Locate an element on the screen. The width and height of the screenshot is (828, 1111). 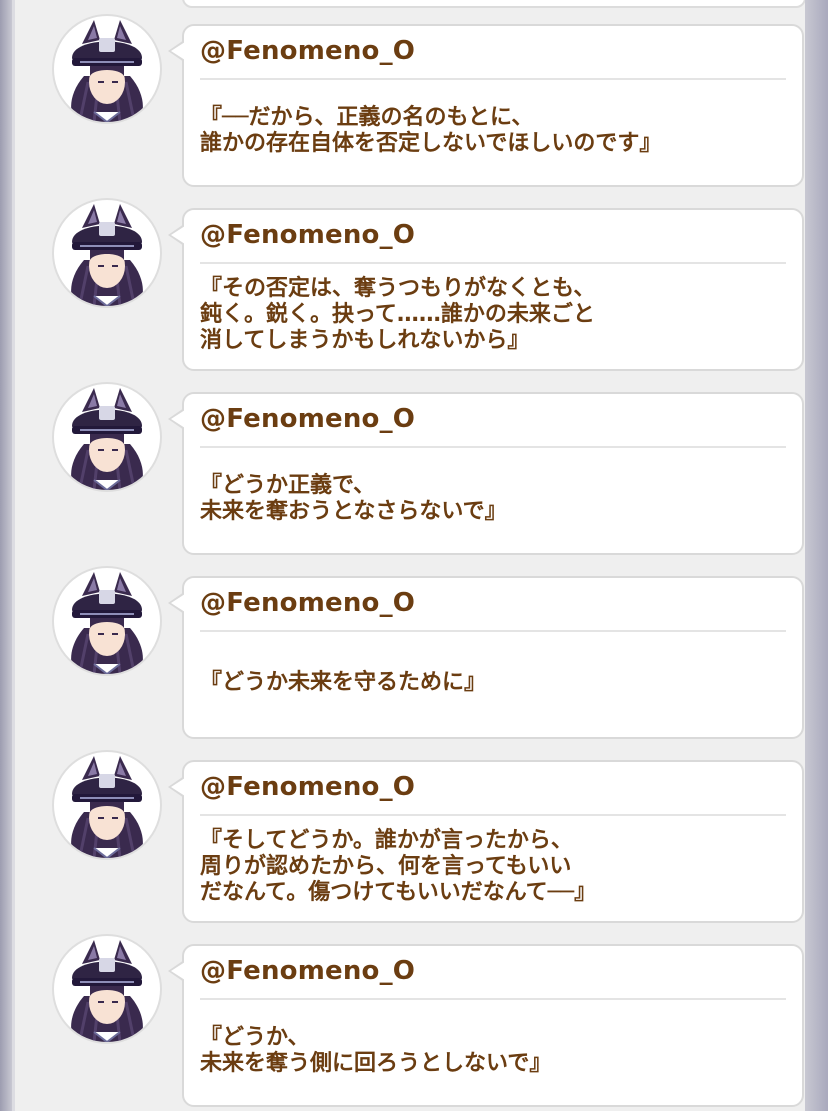
post-body: 『どうか、 未来を奪う側に回ろうとしないで』 is located at coordinates (495, 1050).